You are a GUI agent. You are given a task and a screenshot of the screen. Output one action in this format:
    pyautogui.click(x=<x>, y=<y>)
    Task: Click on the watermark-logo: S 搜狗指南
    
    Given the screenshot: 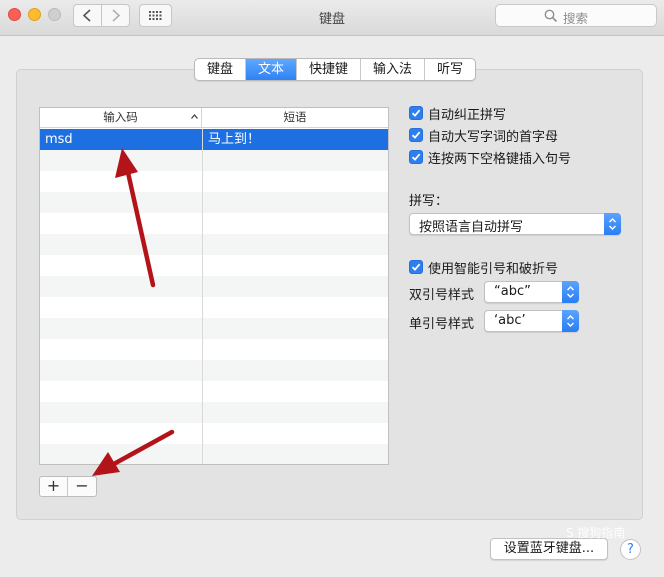 What is the action you would take?
    pyautogui.click(x=596, y=533)
    